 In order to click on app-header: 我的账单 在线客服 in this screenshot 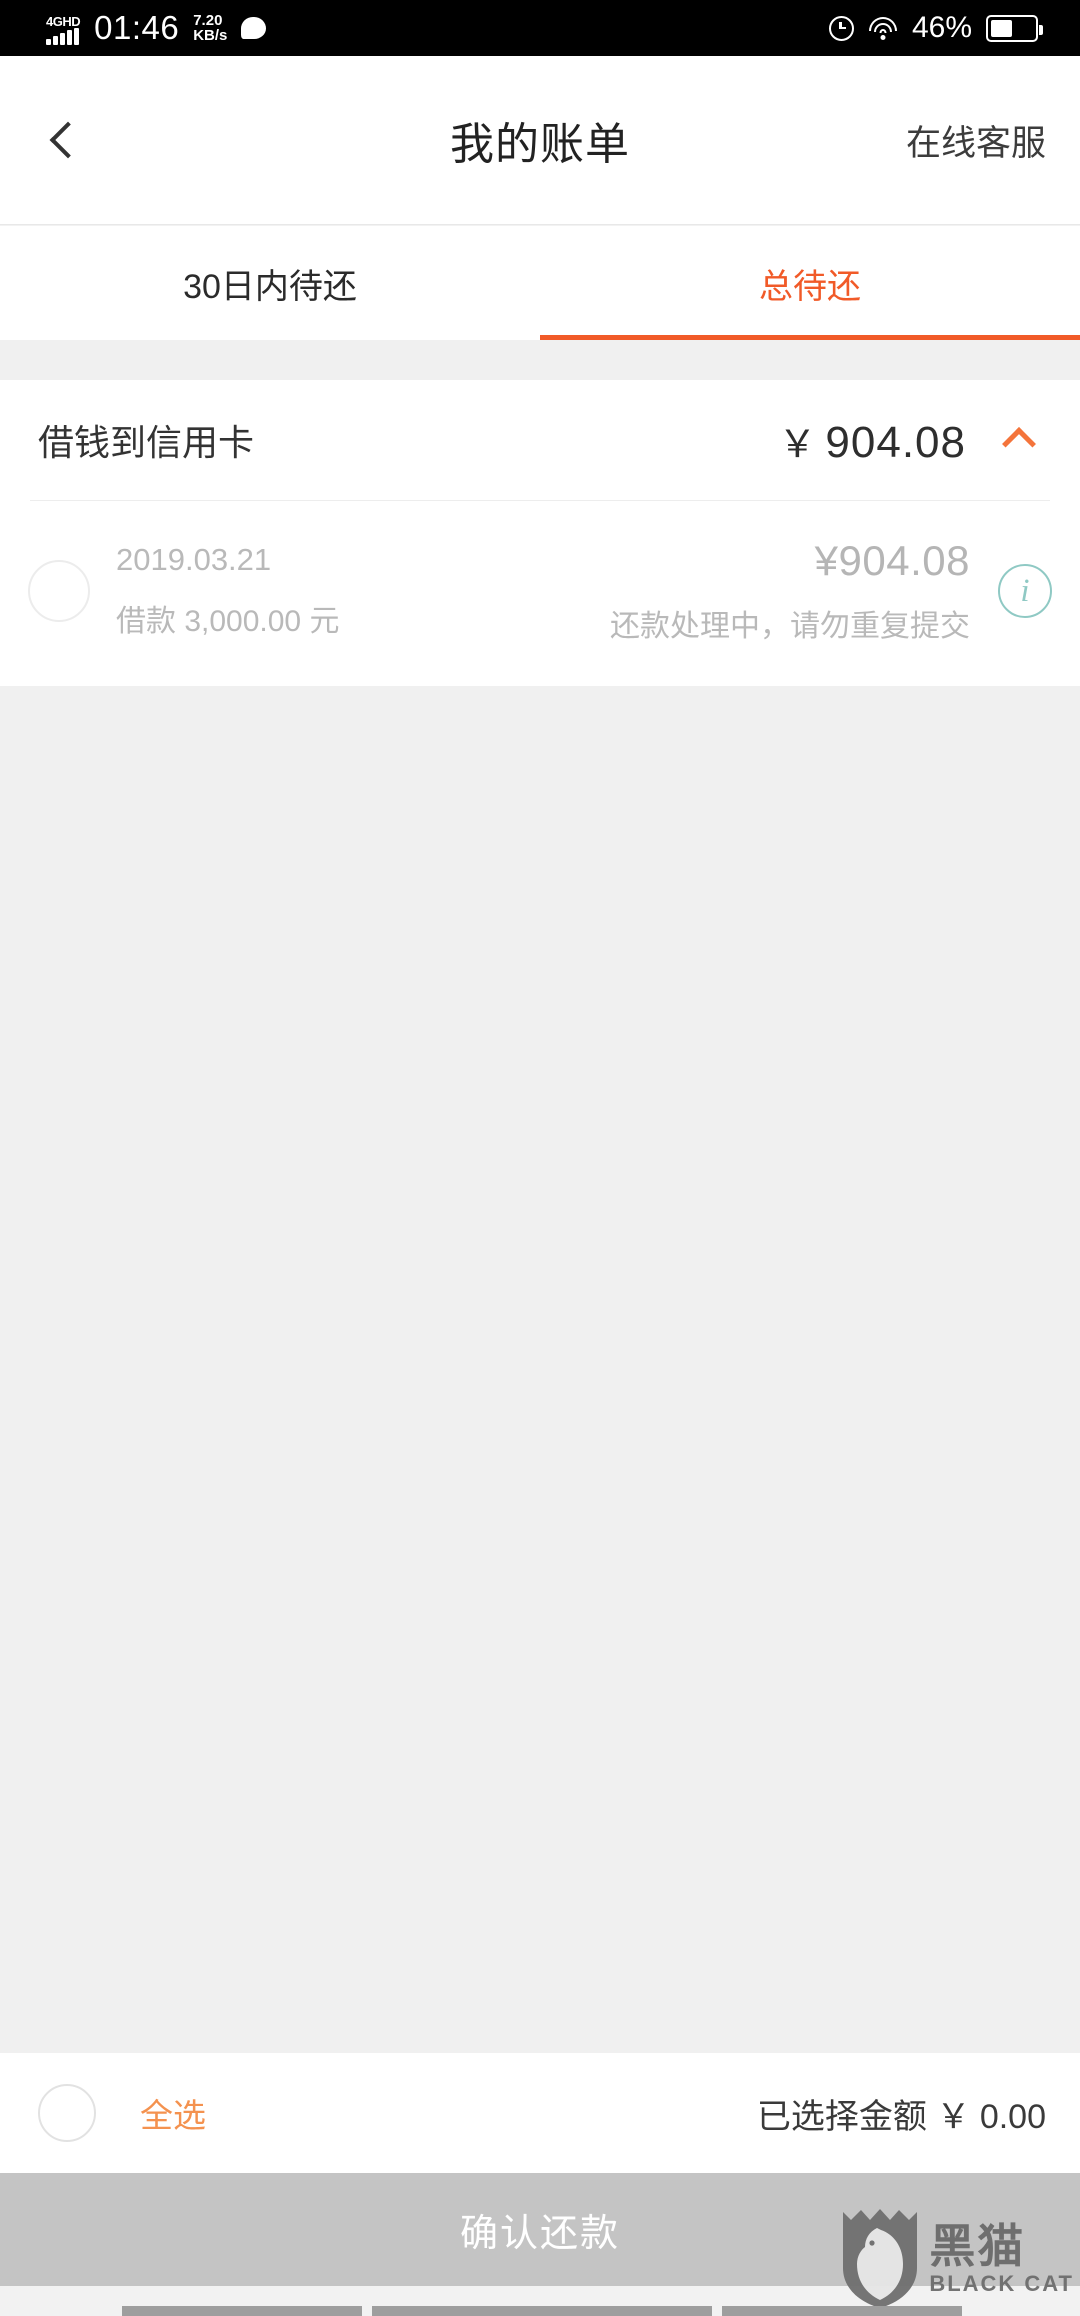, I will do `click(540, 140)`.